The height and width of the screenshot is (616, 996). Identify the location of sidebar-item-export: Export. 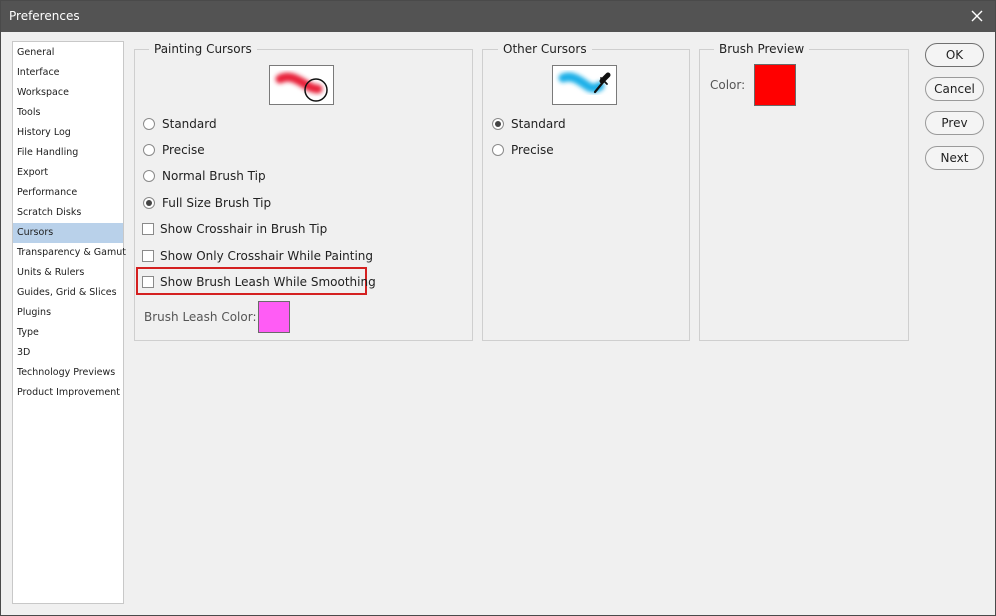
(68, 173).